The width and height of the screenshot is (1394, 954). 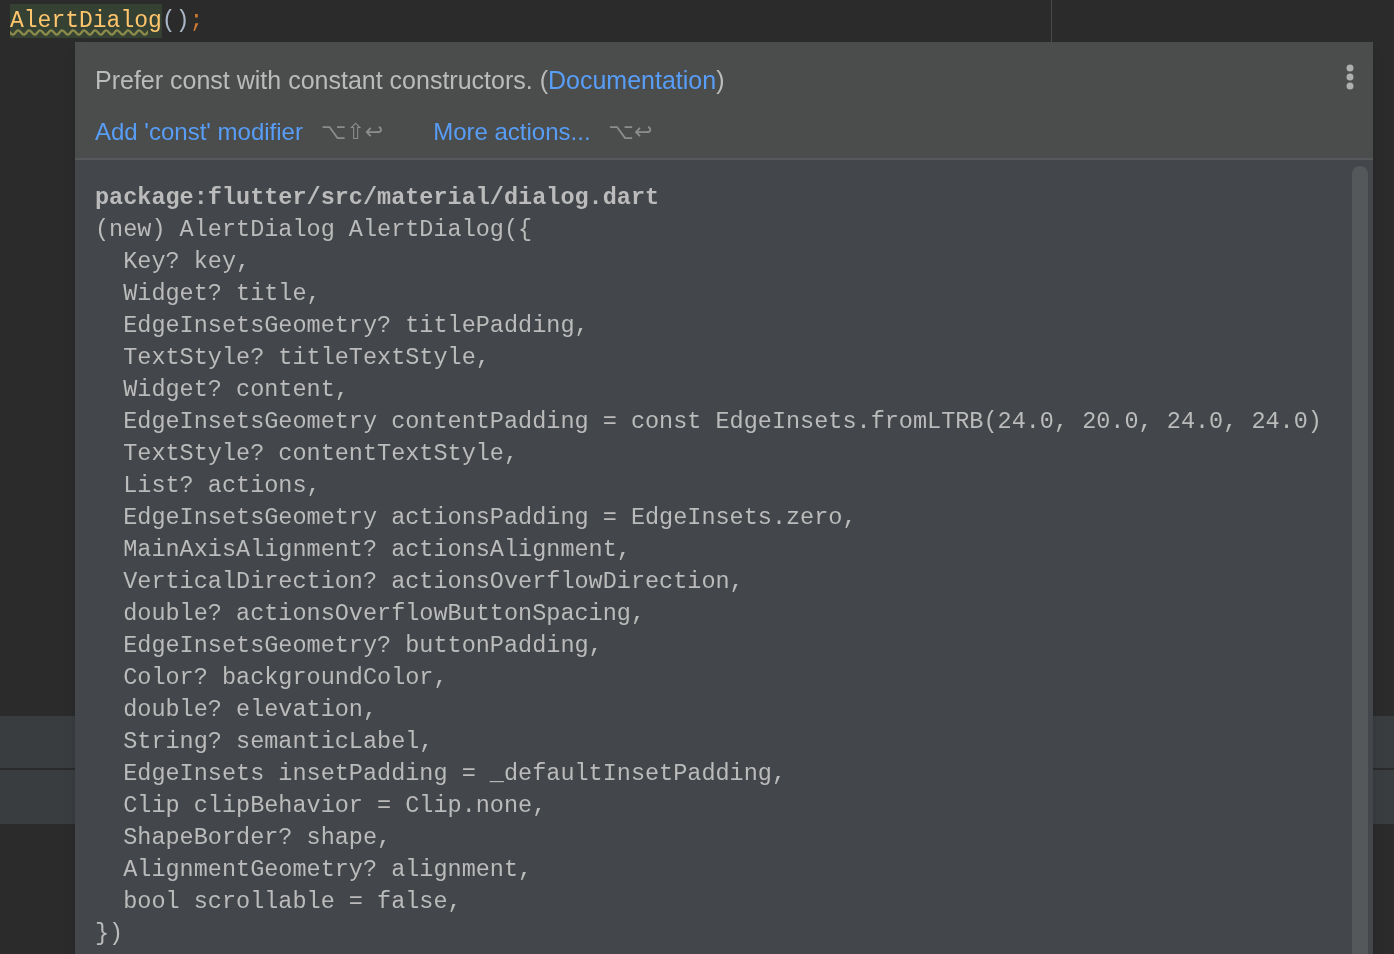 What do you see at coordinates (314, 230) in the screenshot?
I see `signature-line: (new) AlertDialog AlertDialog({` at bounding box center [314, 230].